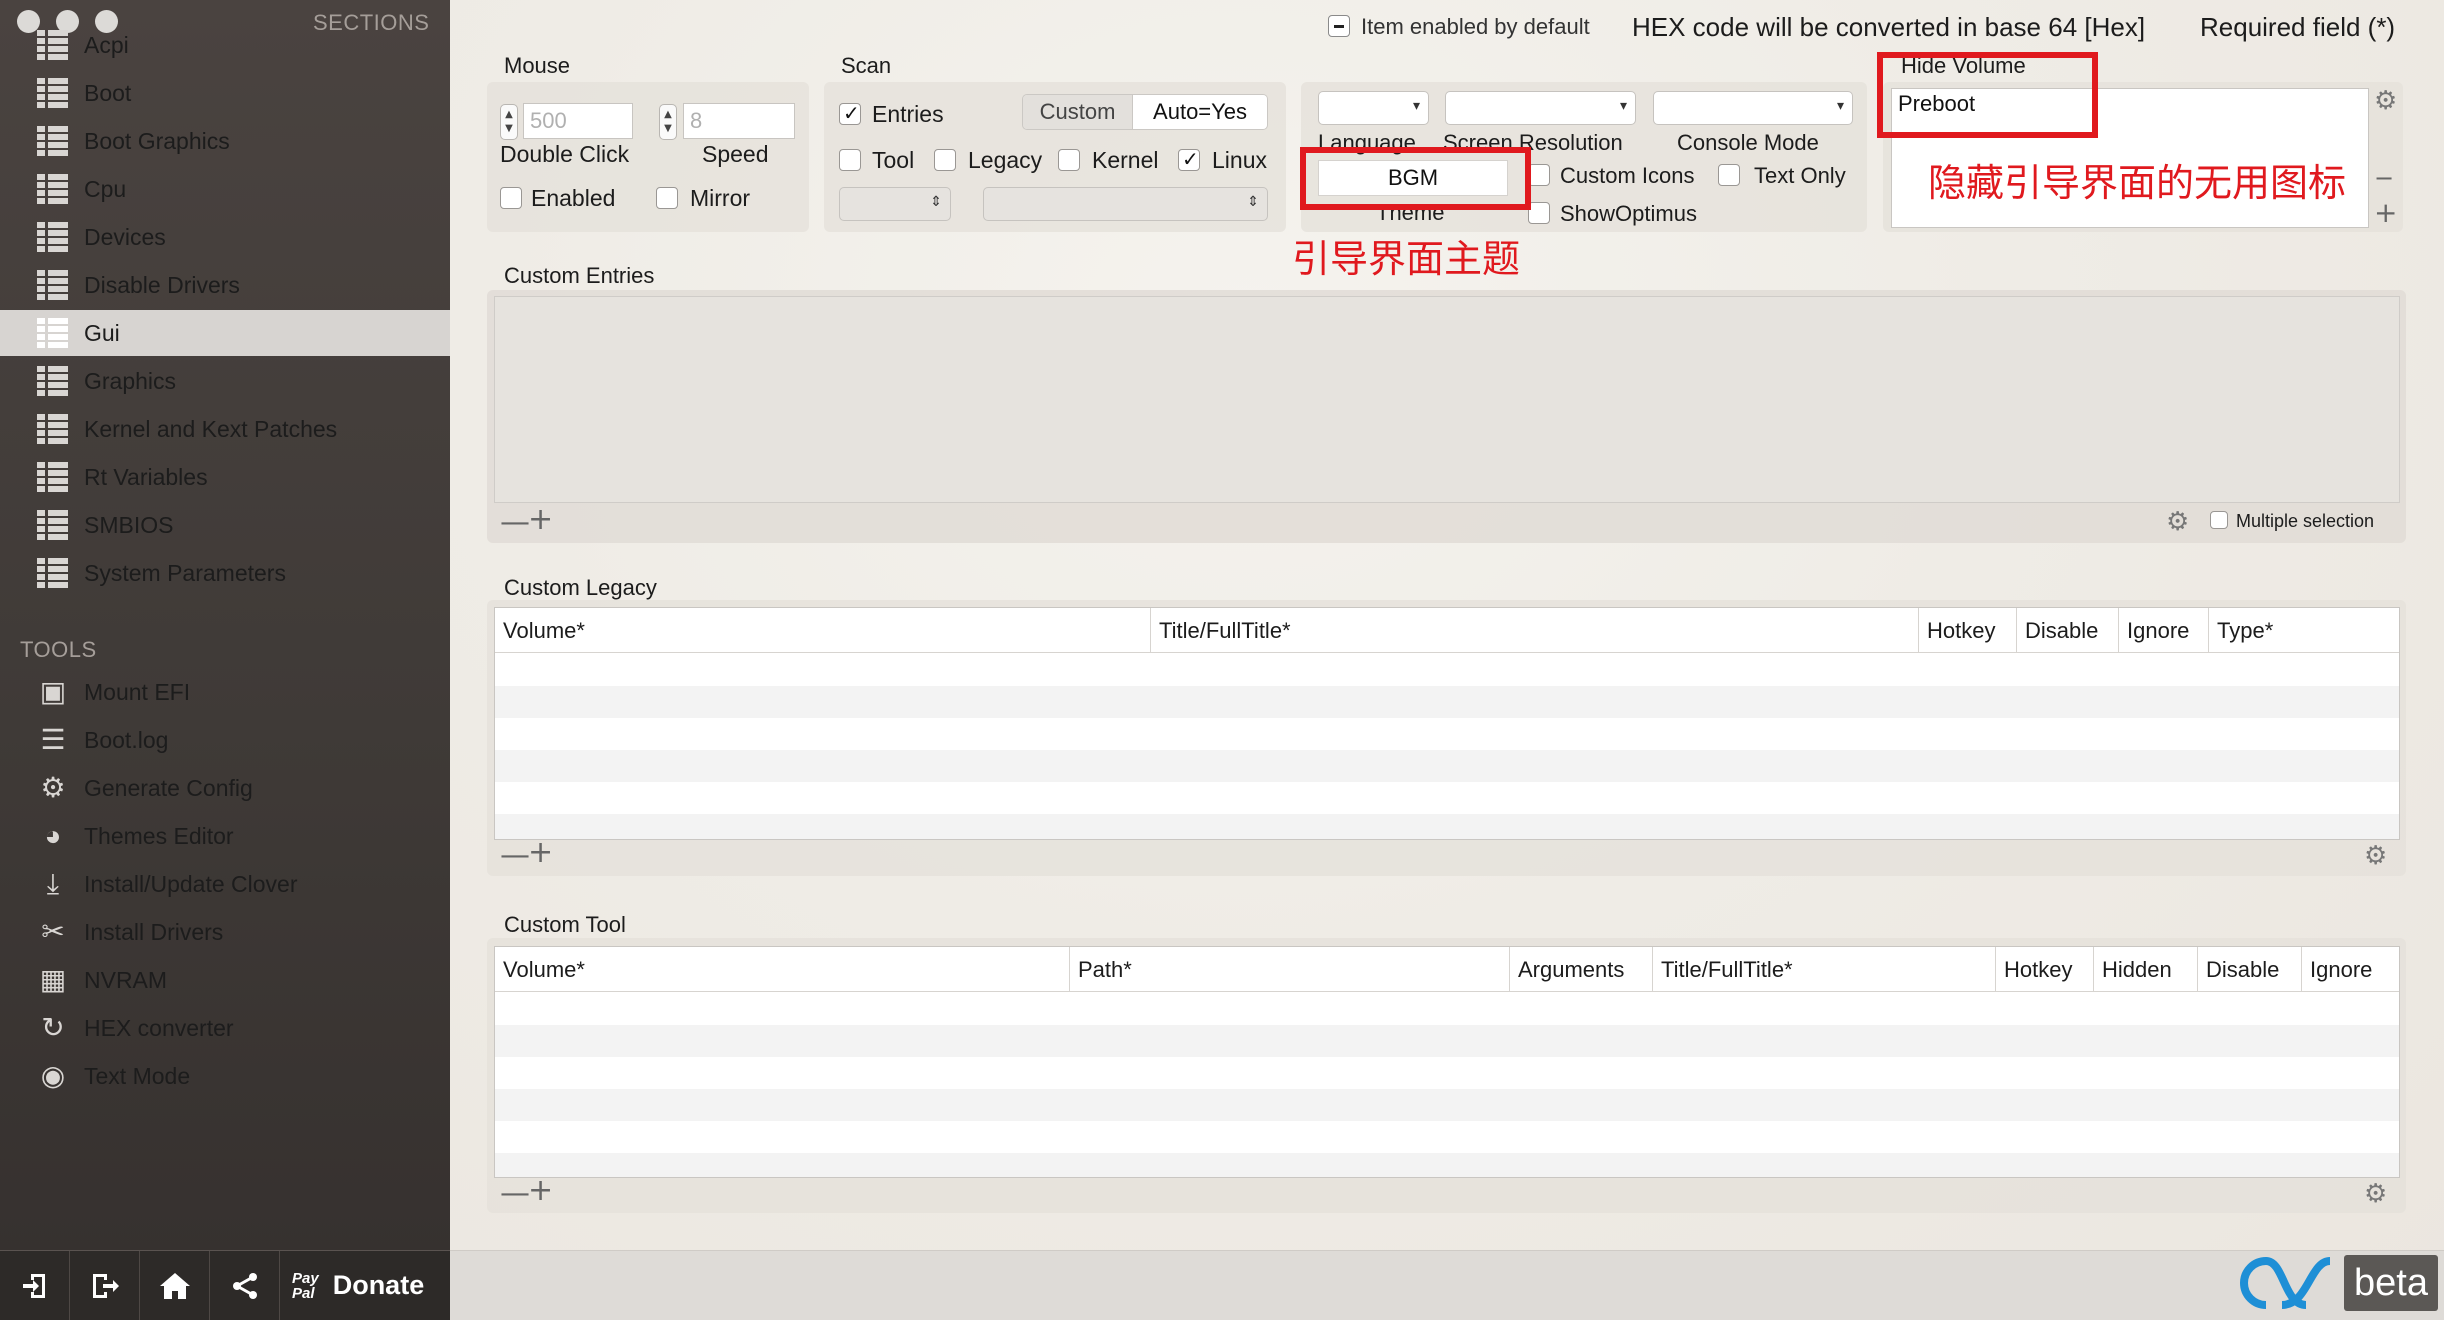  What do you see at coordinates (515, 1193) in the screenshot?
I see `custom-tool-remove-button: —` at bounding box center [515, 1193].